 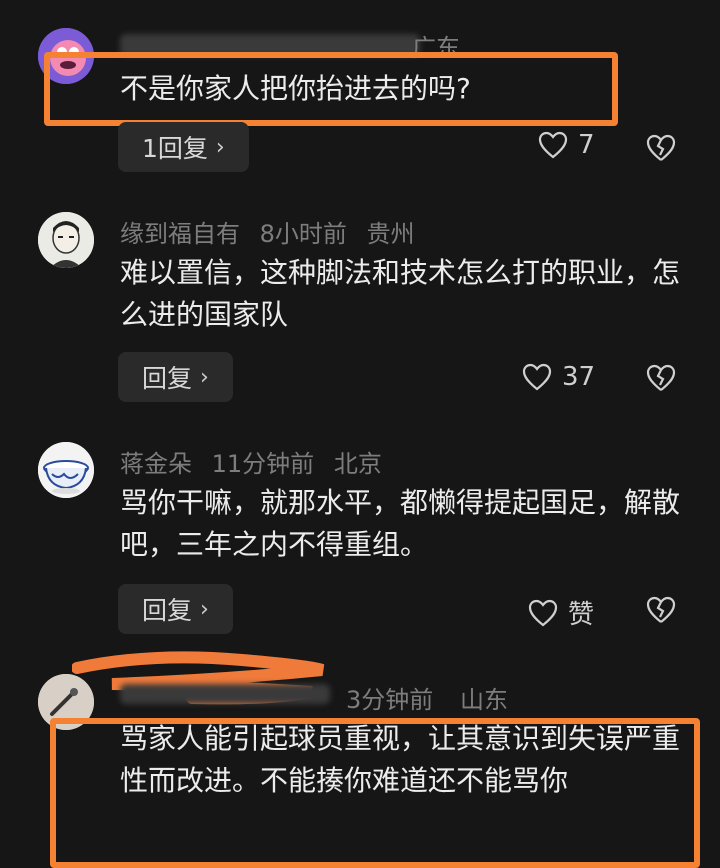 I want to click on comment-text: 不是你家人把你抬进去的吗?, so click(x=295, y=88).